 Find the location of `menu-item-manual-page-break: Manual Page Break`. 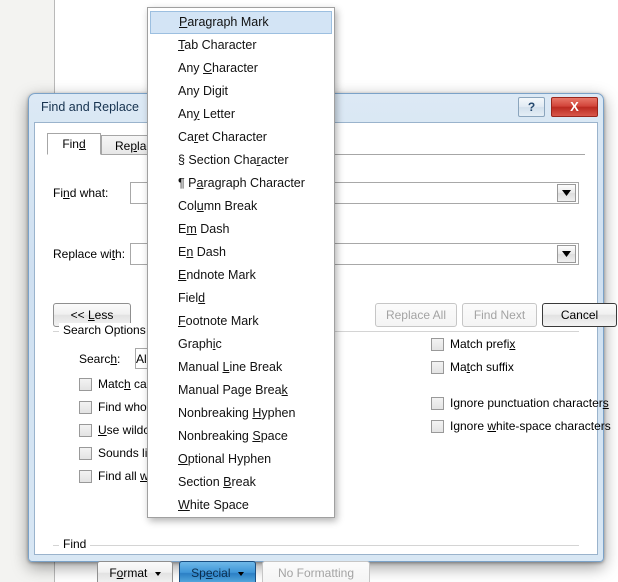

menu-item-manual-page-break: Manual Page Break is located at coordinates (241, 390).